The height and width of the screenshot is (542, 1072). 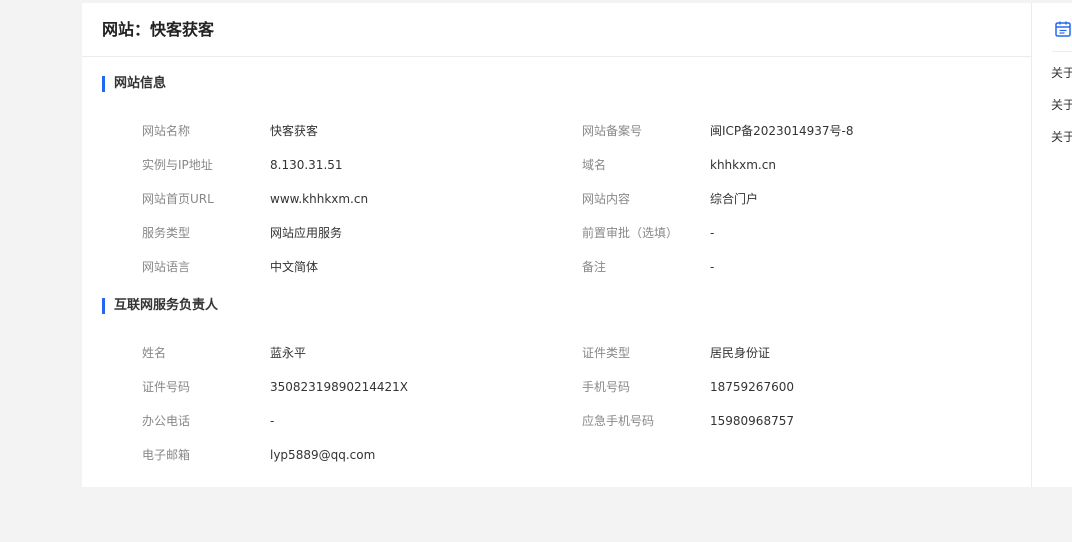 What do you see at coordinates (154, 353) in the screenshot?
I see `label-person-name: 姓名` at bounding box center [154, 353].